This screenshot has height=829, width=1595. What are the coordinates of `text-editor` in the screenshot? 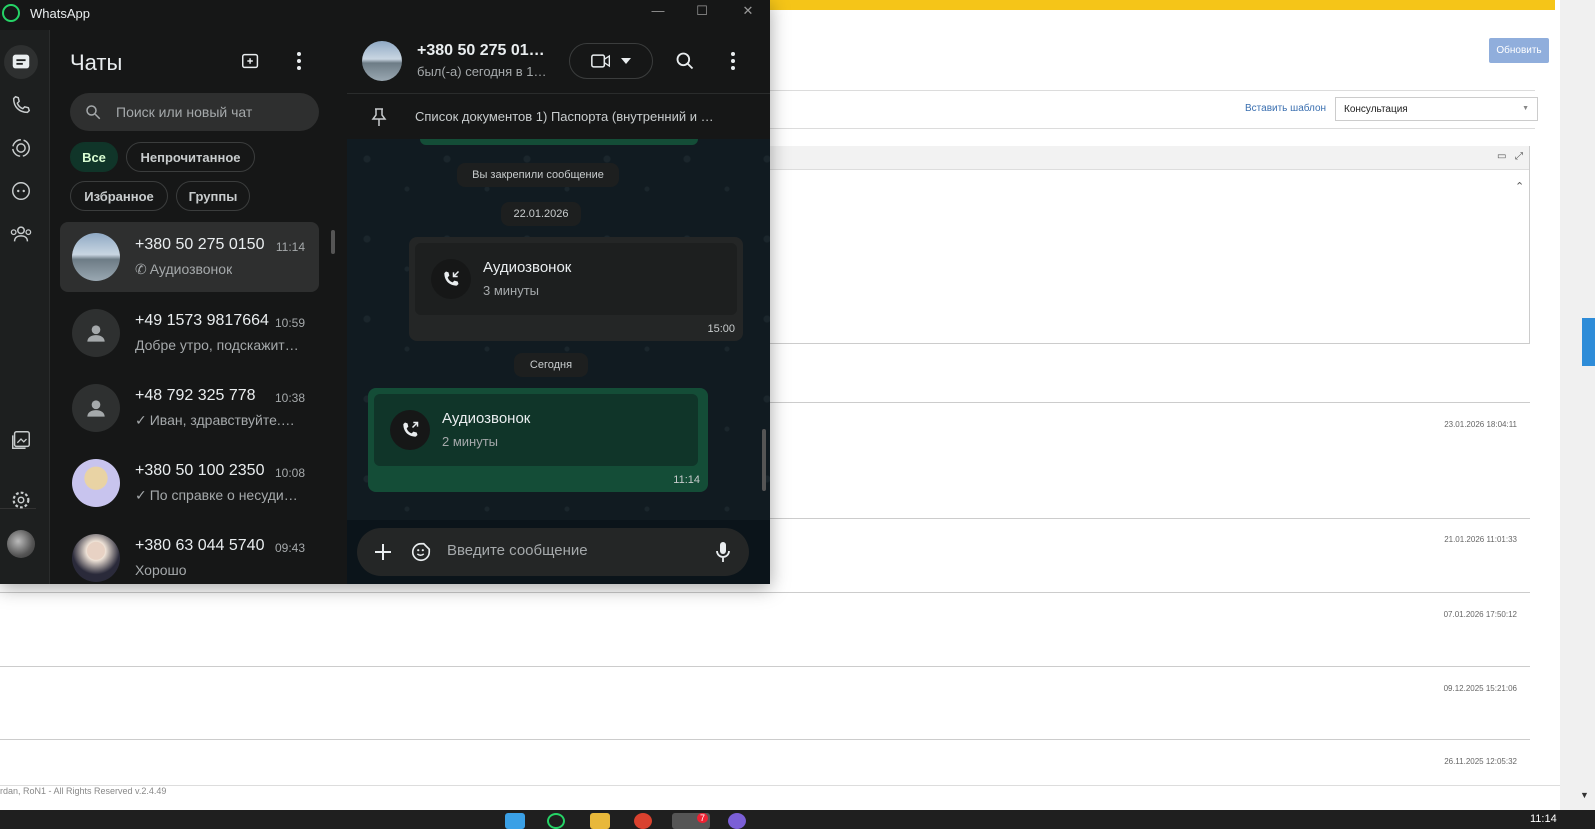 It's located at (1145, 245).